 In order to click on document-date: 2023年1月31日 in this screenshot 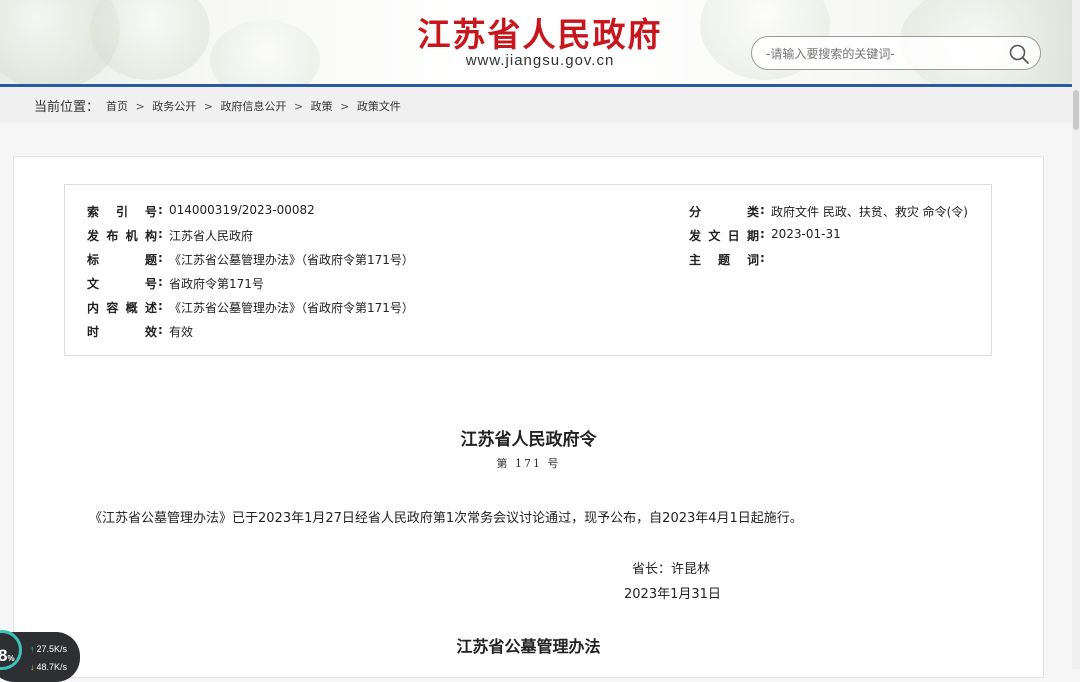, I will do `click(672, 594)`.